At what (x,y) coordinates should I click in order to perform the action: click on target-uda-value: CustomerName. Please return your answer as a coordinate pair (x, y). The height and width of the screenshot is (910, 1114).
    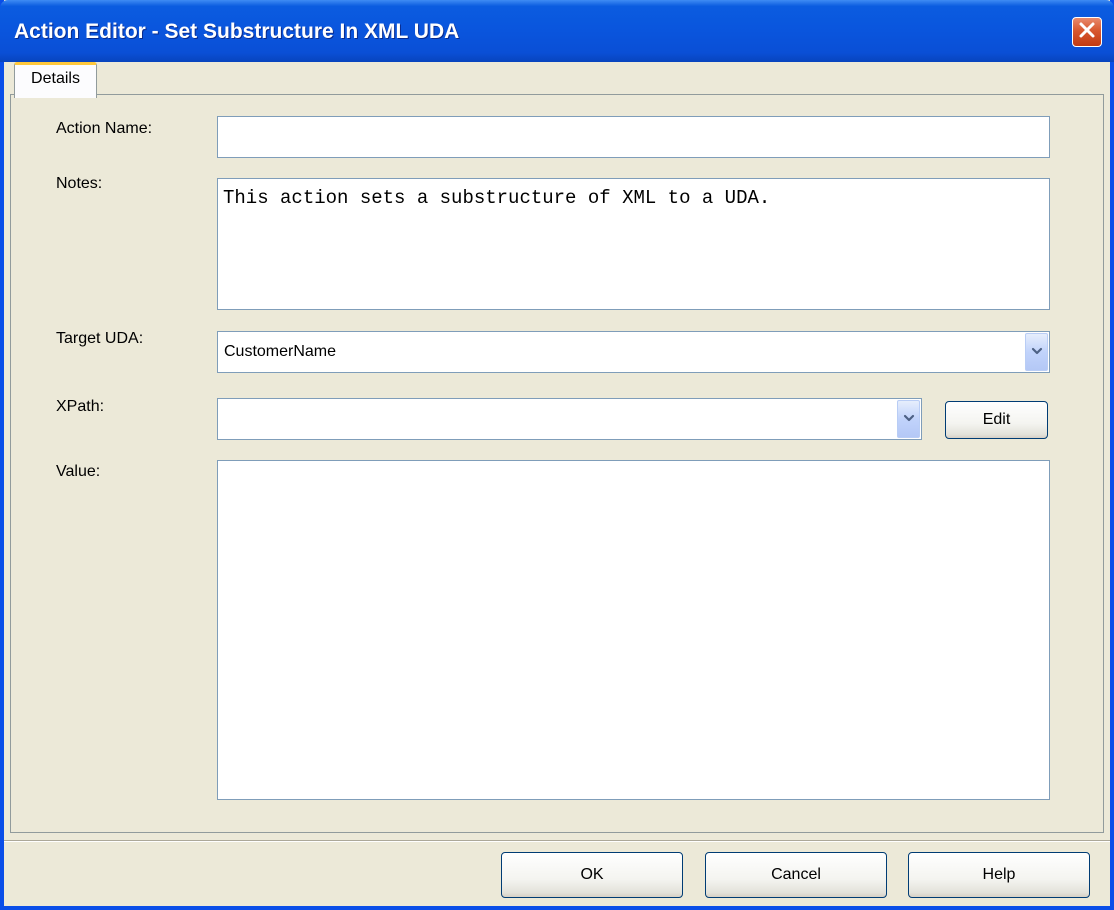
    Looking at the image, I should click on (280, 351).